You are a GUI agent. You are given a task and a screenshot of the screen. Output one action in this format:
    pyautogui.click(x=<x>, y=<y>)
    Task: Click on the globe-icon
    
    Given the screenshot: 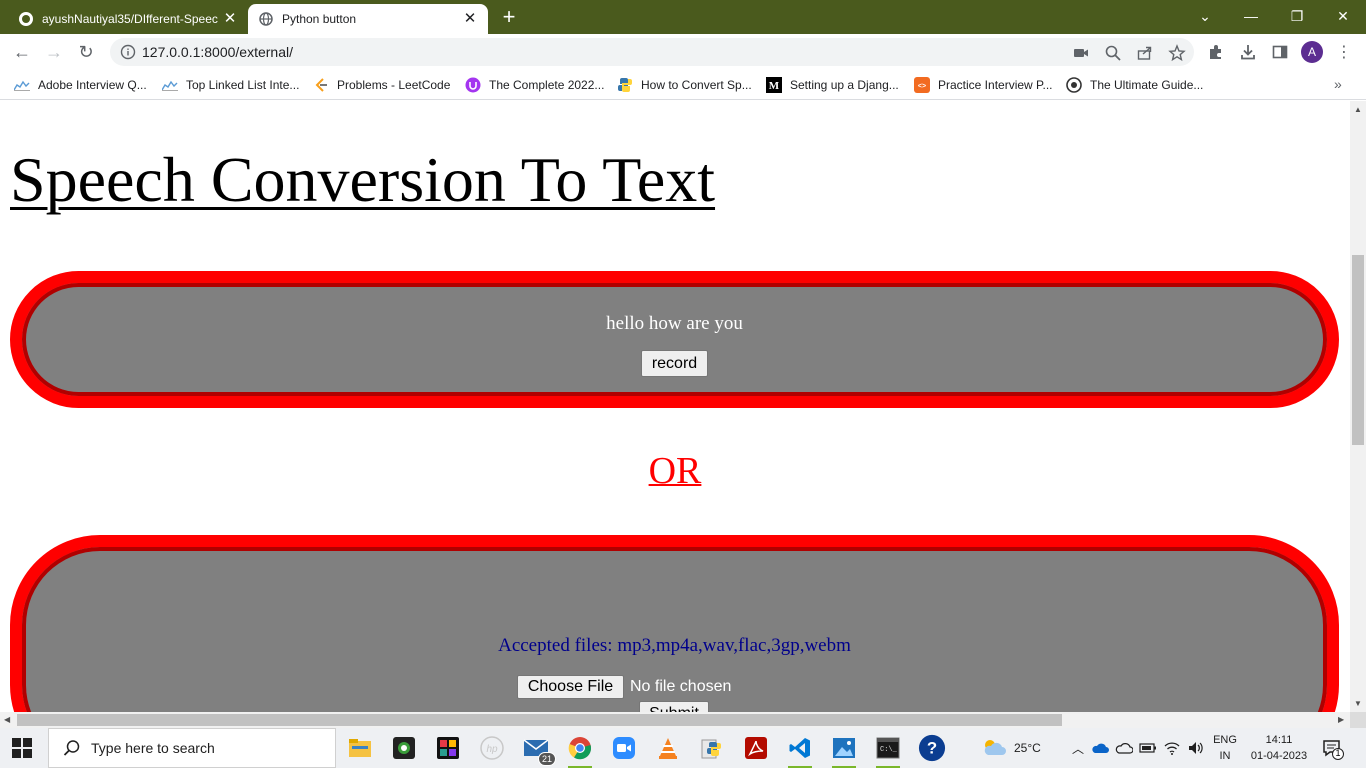 What is the action you would take?
    pyautogui.click(x=266, y=19)
    